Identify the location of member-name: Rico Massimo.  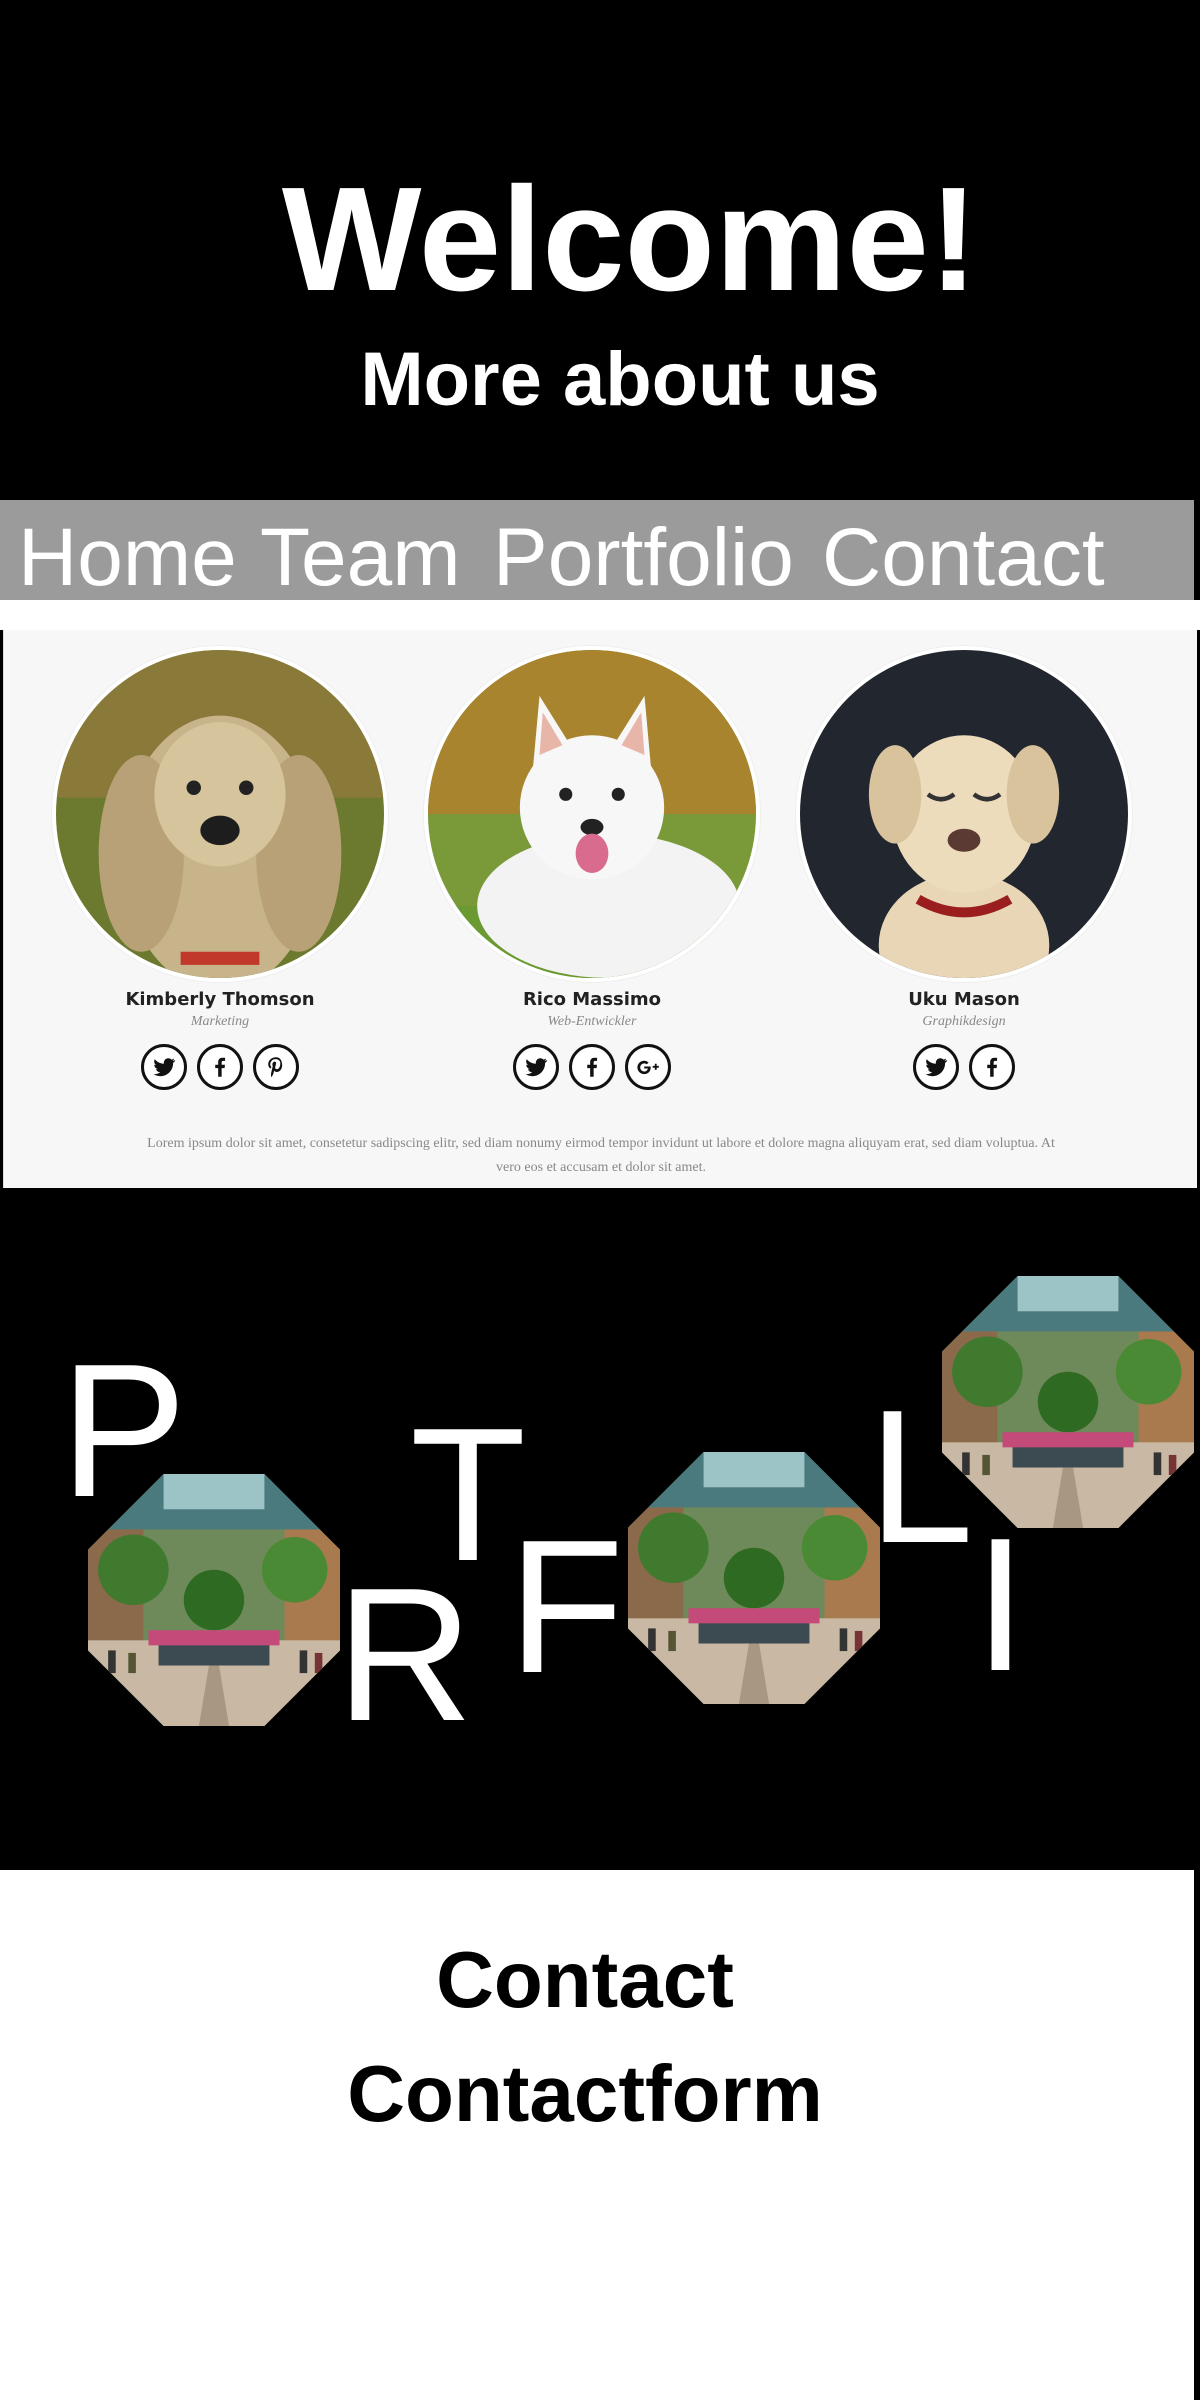
(592, 999).